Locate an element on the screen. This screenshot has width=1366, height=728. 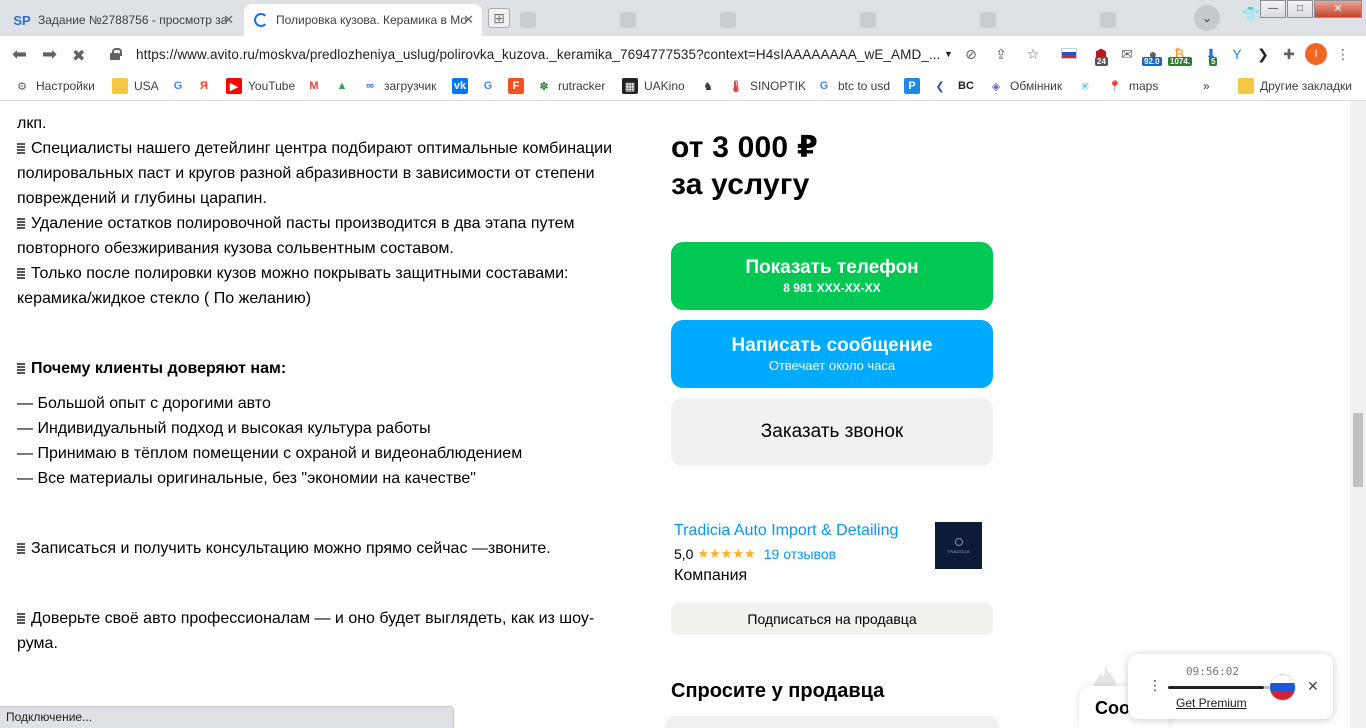
bookmark-vk: vk is located at coordinates (463, 86).